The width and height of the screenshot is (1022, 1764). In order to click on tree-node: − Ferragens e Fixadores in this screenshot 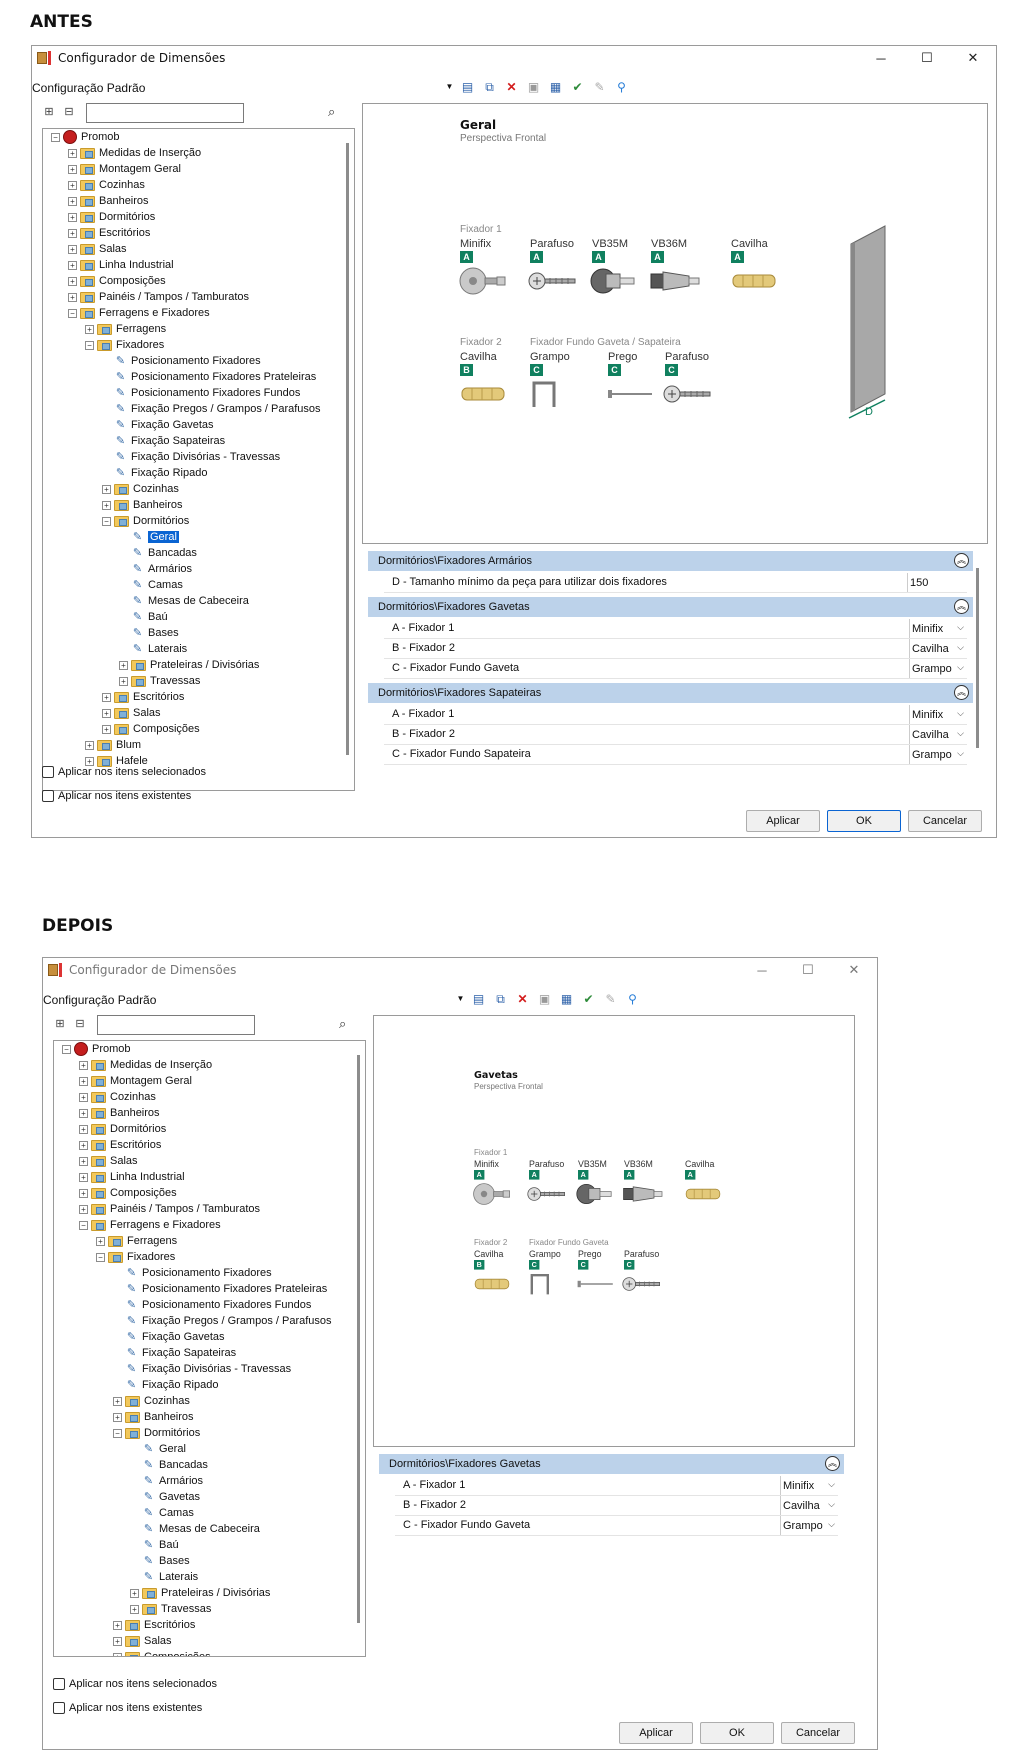, I will do `click(139, 313)`.